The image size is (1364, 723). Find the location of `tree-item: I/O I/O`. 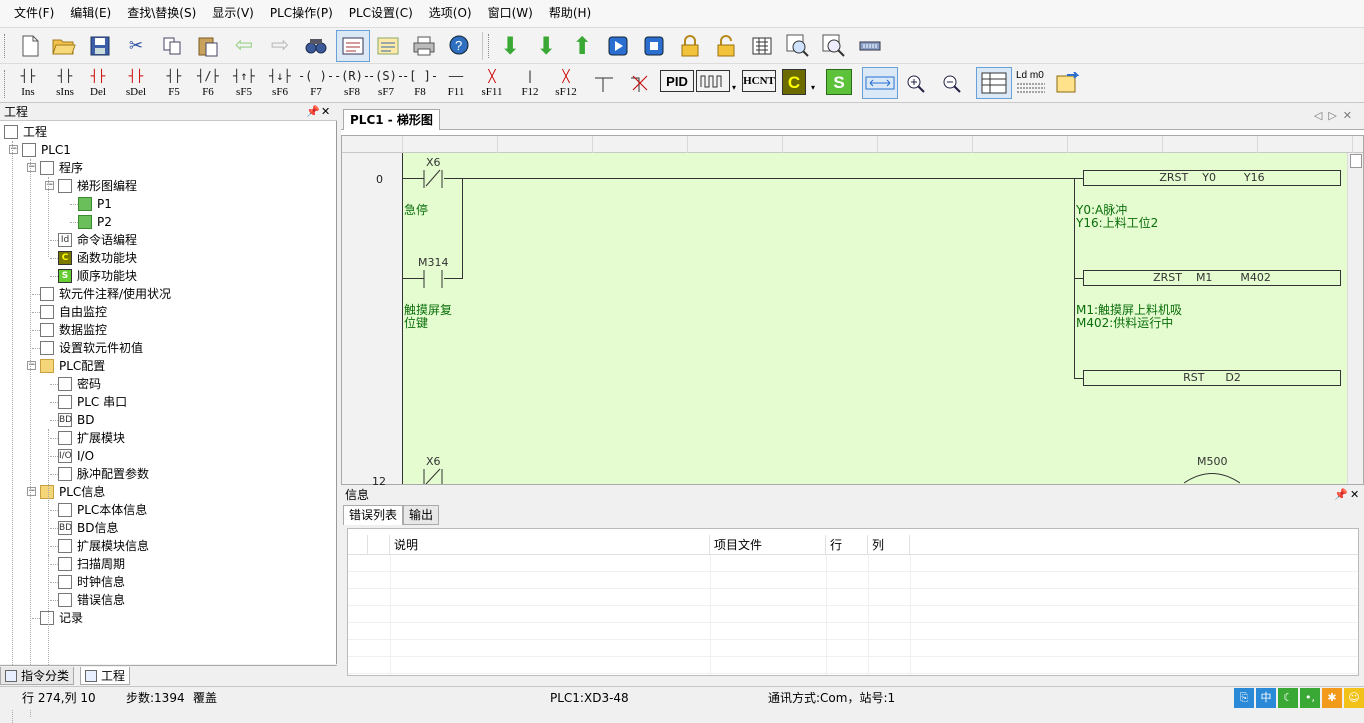

tree-item: I/O I/O is located at coordinates (76, 456).